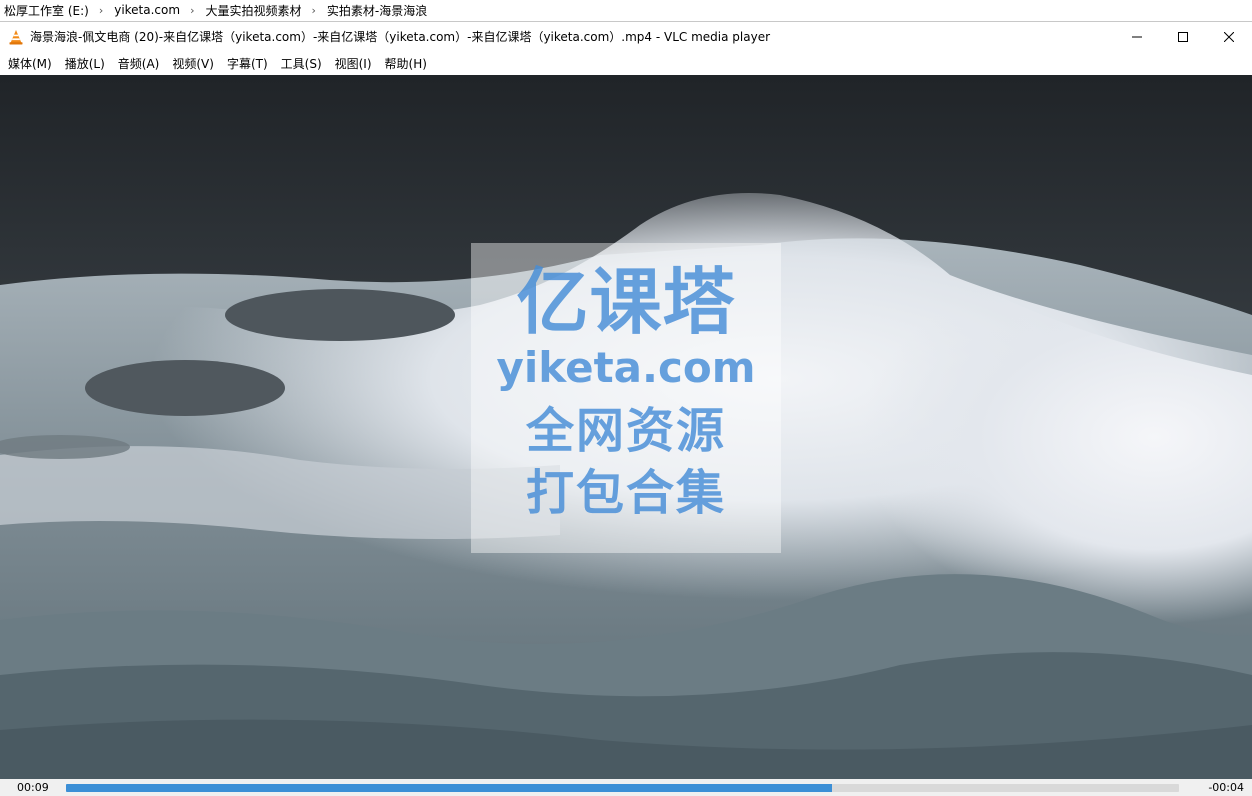 This screenshot has width=1252, height=796. What do you see at coordinates (625, 431) in the screenshot?
I see `watermark-slogan-1: 全网资源` at bounding box center [625, 431].